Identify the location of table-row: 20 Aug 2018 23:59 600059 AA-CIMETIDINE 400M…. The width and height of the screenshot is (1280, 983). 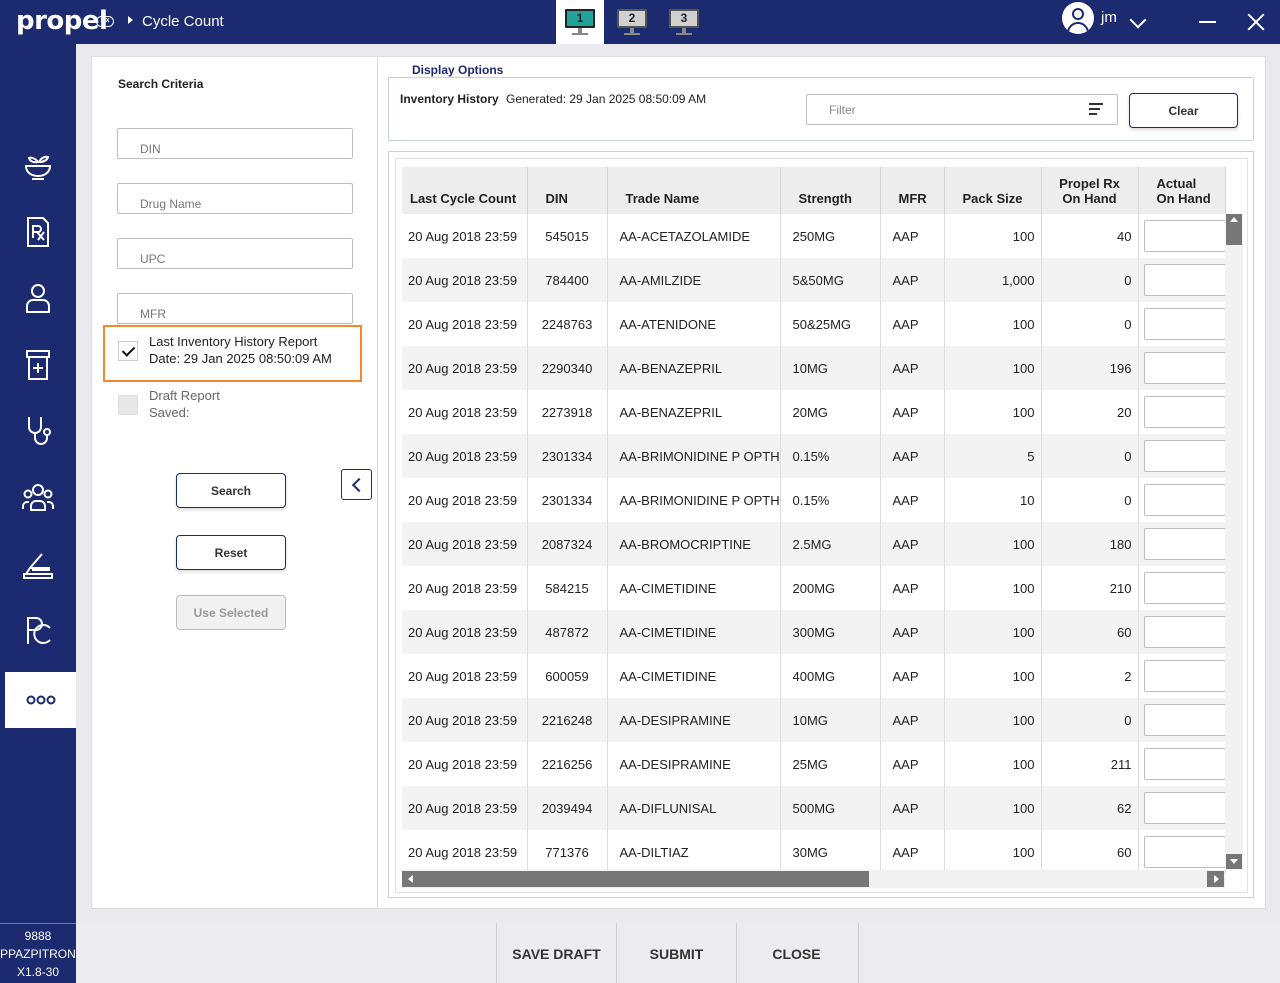
(814, 676).